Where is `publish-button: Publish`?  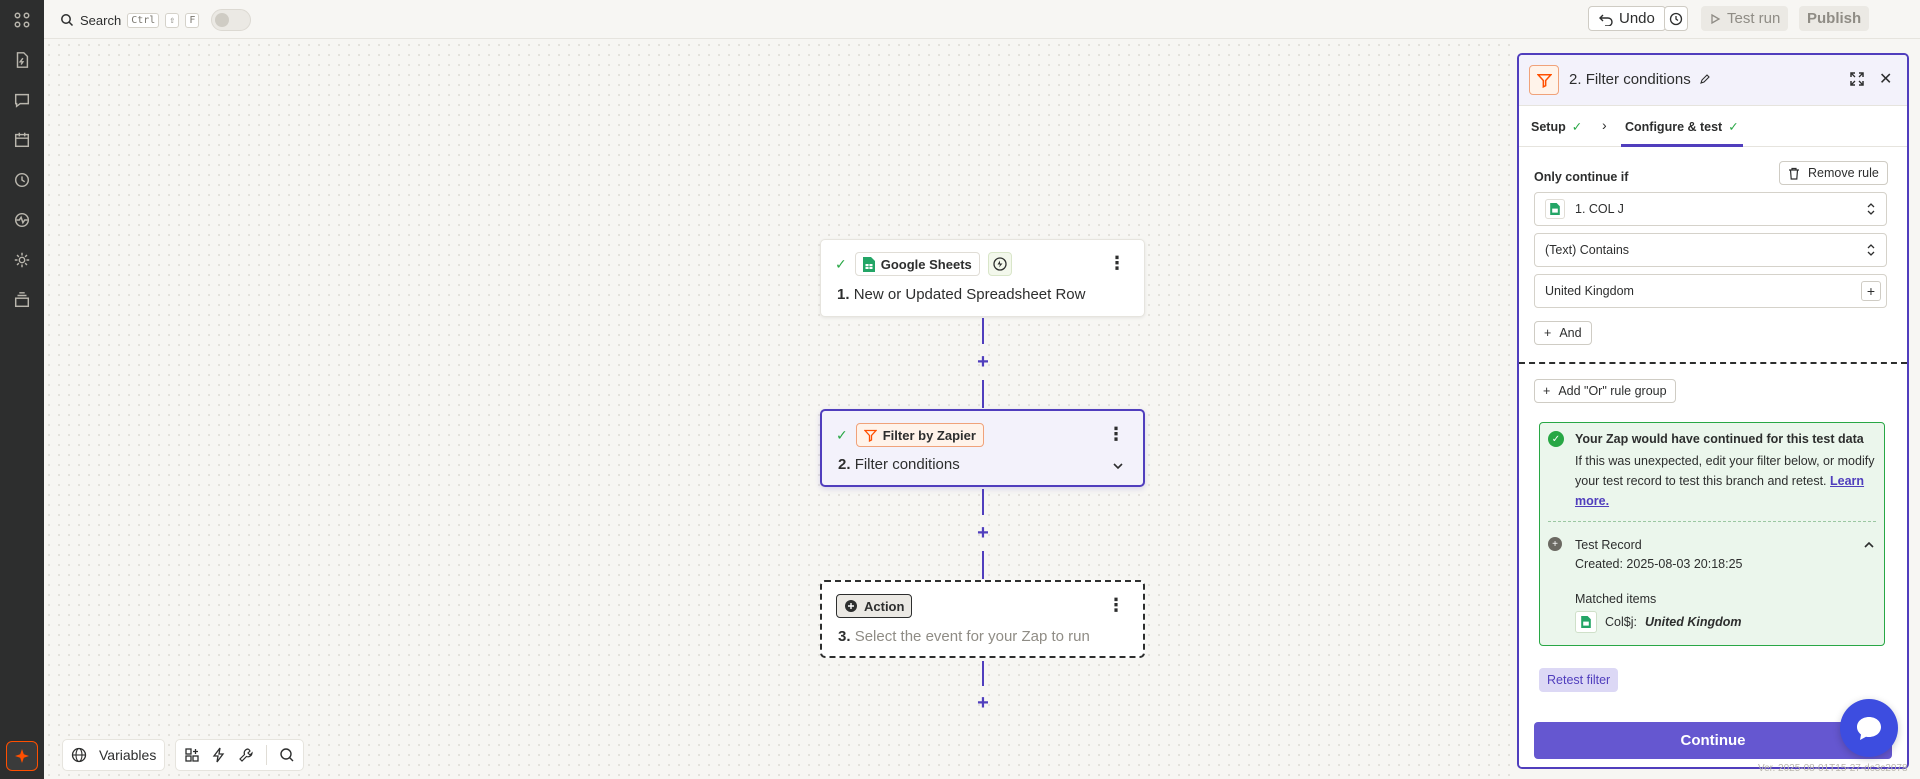
publish-button: Publish is located at coordinates (1834, 18).